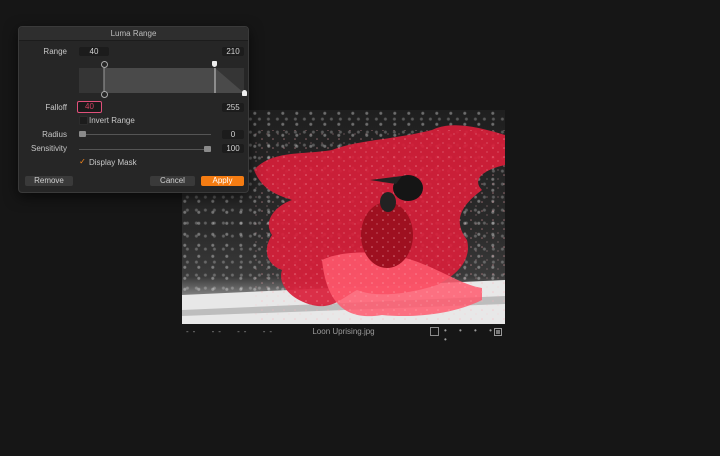 This screenshot has height=456, width=720. What do you see at coordinates (207, 149) in the screenshot?
I see `sensitivity-slider-thumb` at bounding box center [207, 149].